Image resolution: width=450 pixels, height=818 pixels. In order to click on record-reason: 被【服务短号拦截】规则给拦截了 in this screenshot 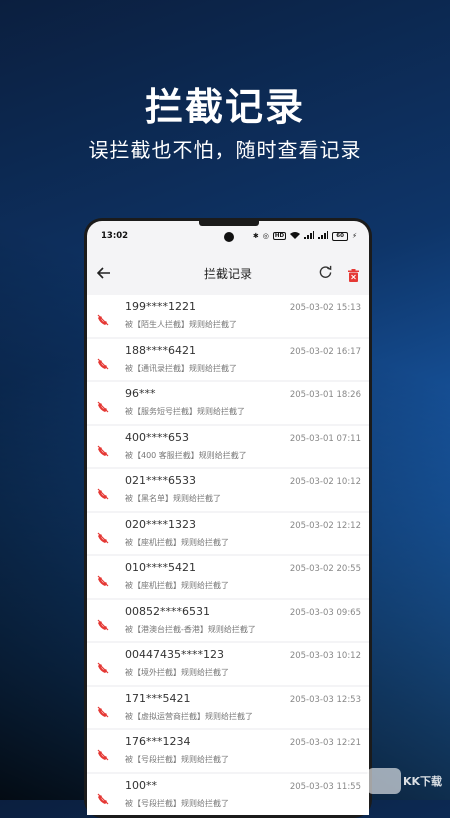, I will do `click(185, 411)`.